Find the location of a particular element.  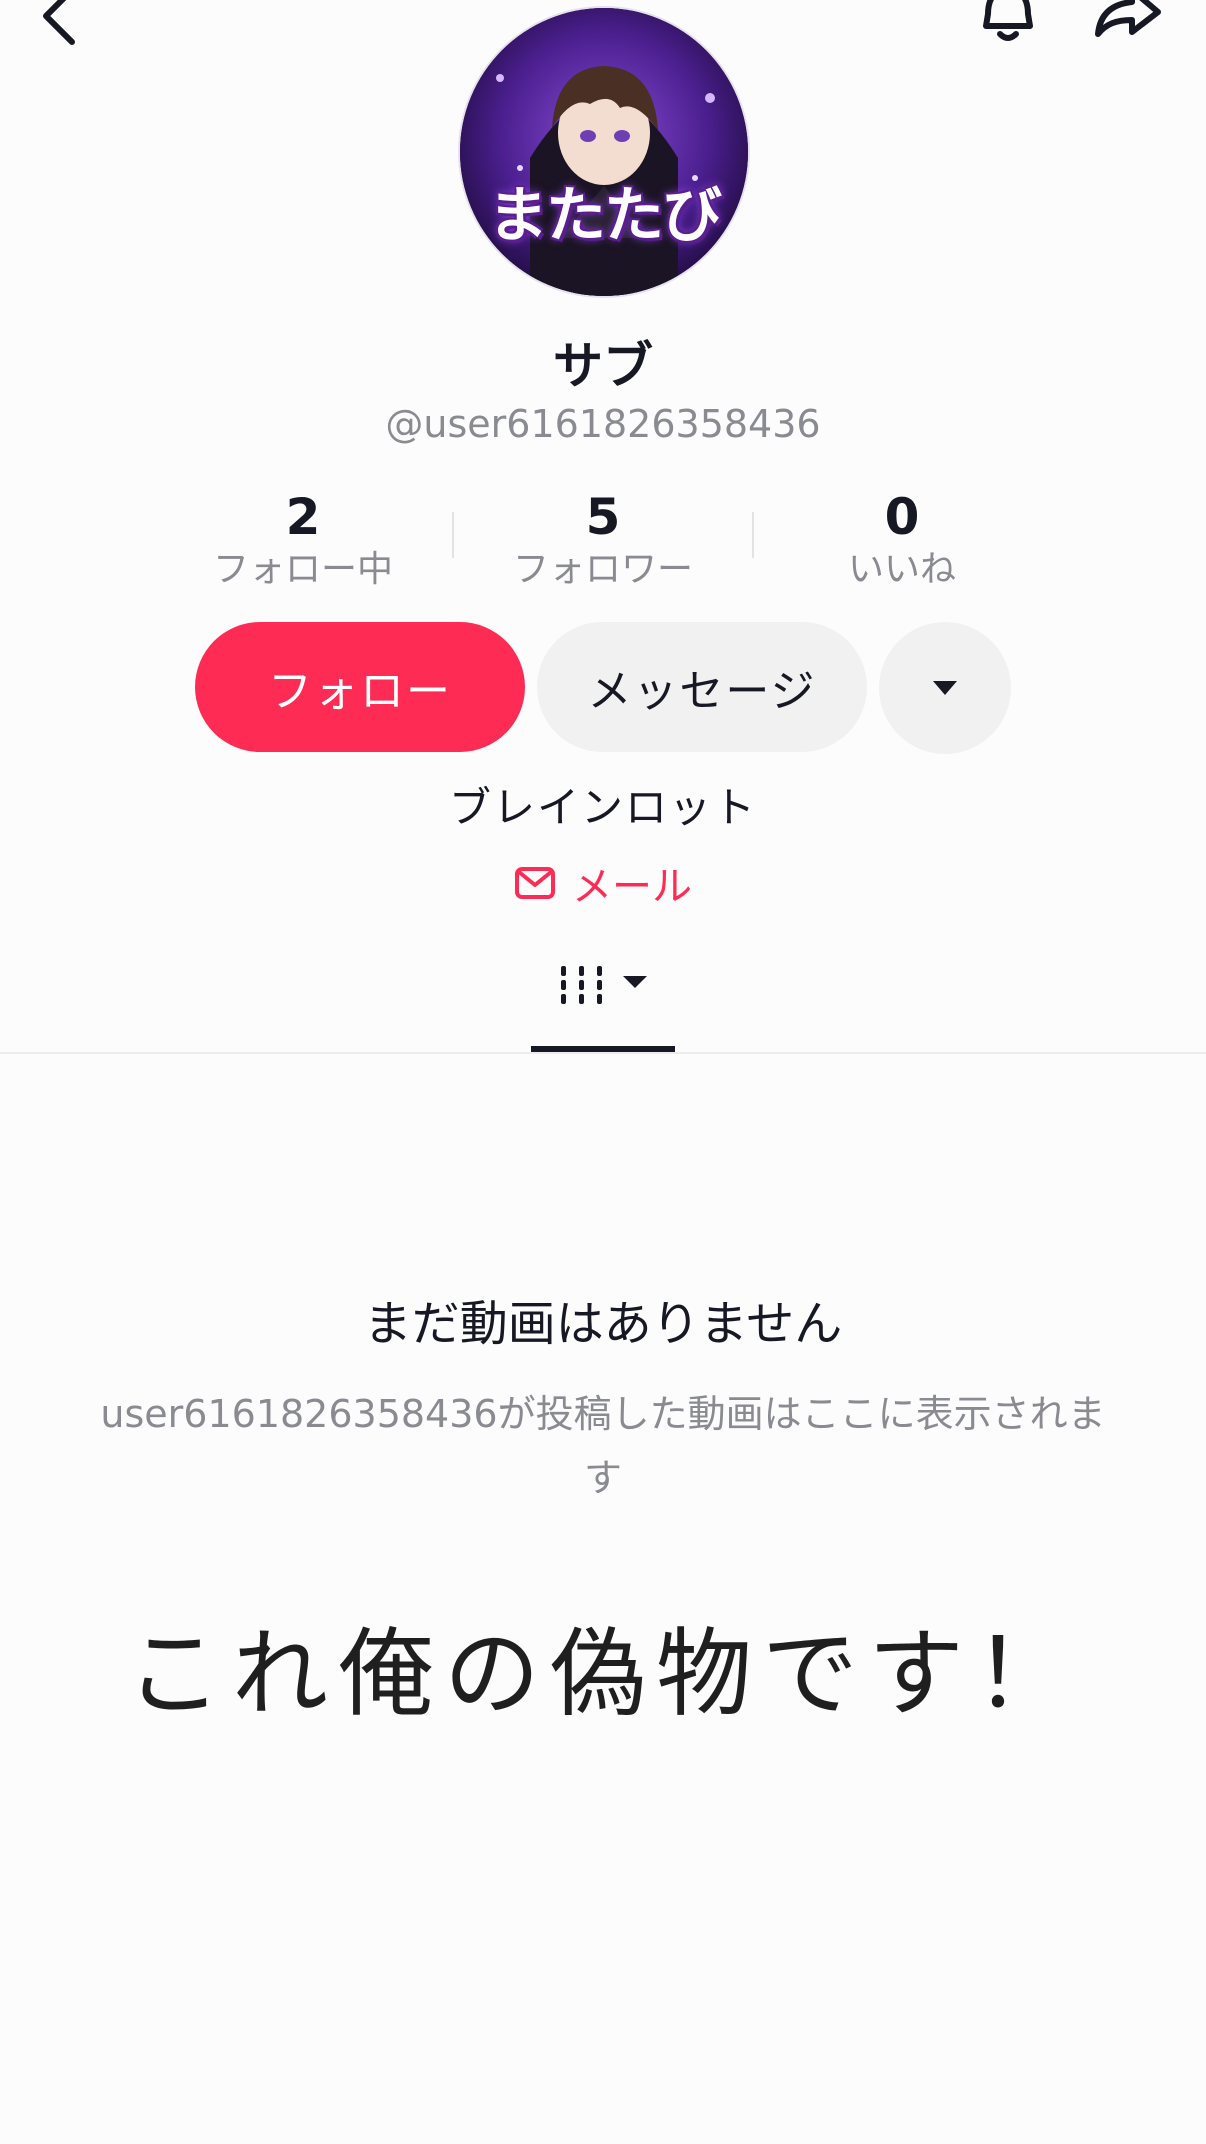

chevron-left-icon is located at coordinates (59, 22).